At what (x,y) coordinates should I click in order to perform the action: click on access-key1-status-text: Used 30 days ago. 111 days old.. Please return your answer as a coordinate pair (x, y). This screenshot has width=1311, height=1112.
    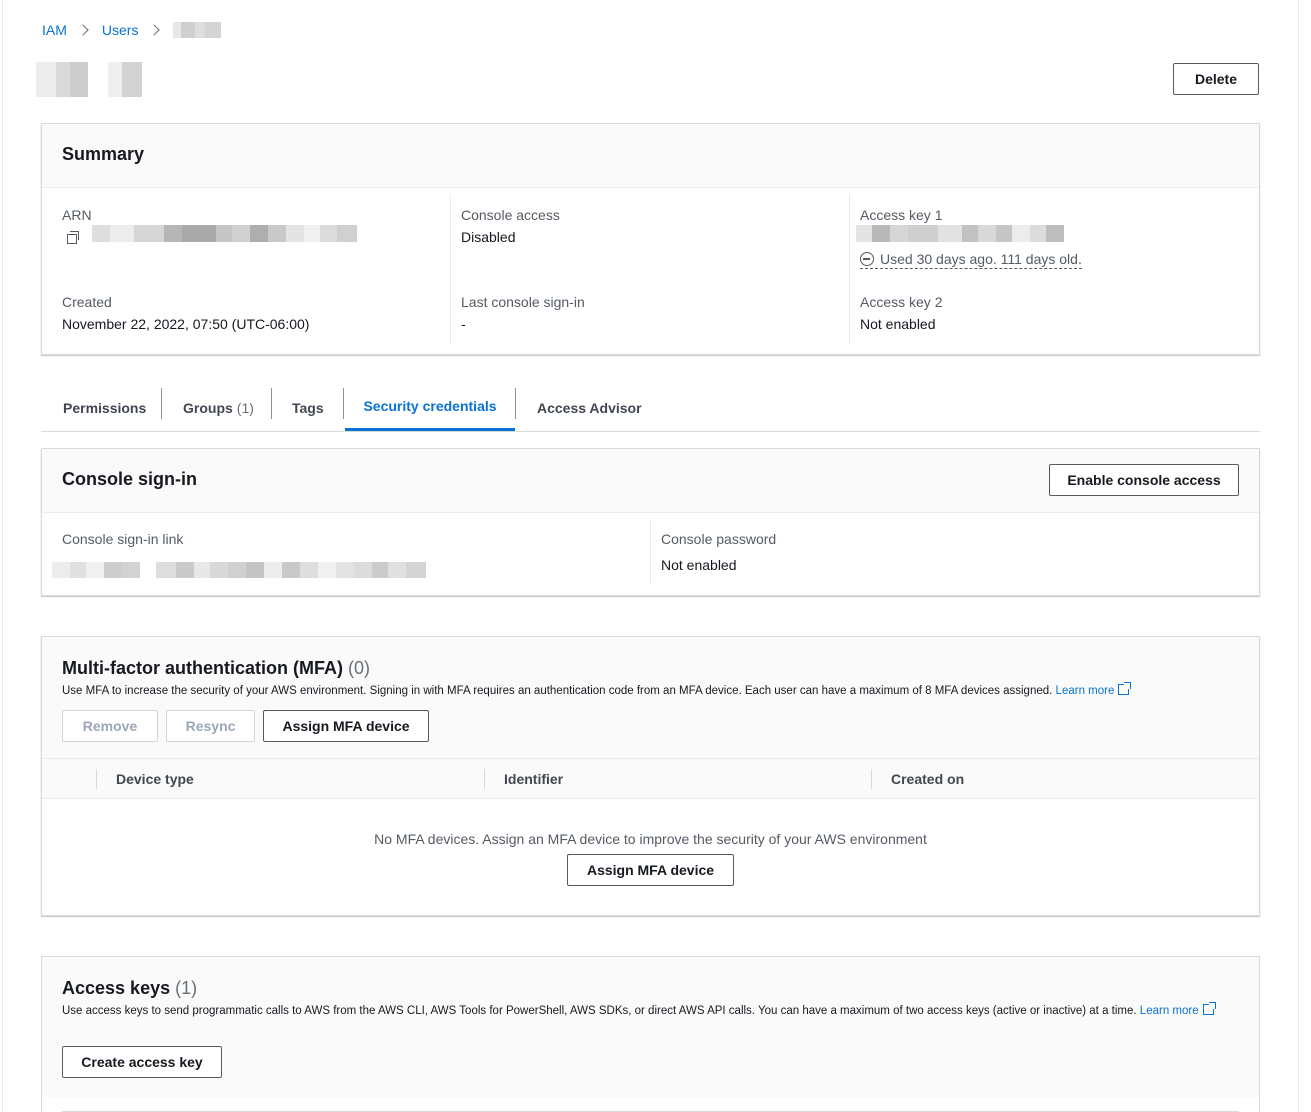
    Looking at the image, I should click on (981, 259).